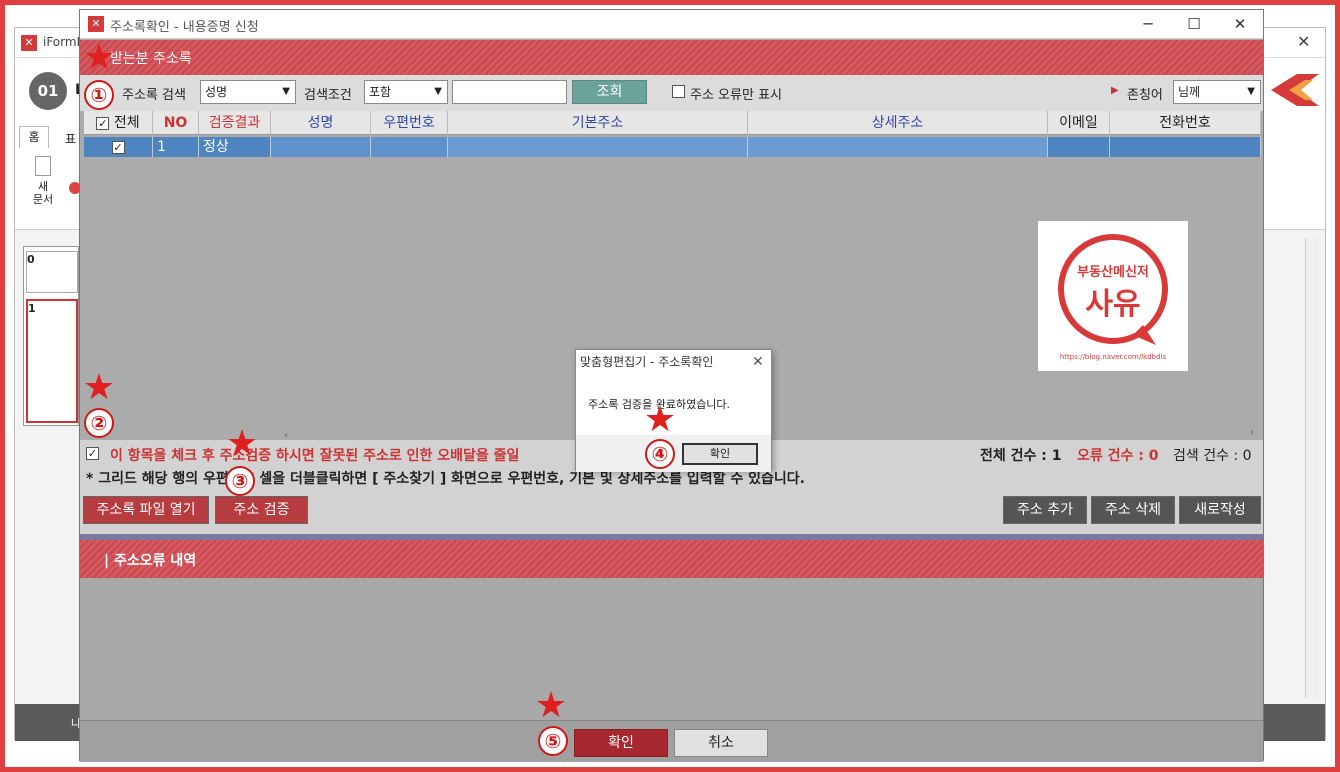 Image resolution: width=1340 pixels, height=772 pixels. What do you see at coordinates (92, 453) in the screenshot?
I see `verify-option-checkbox: ✓` at bounding box center [92, 453].